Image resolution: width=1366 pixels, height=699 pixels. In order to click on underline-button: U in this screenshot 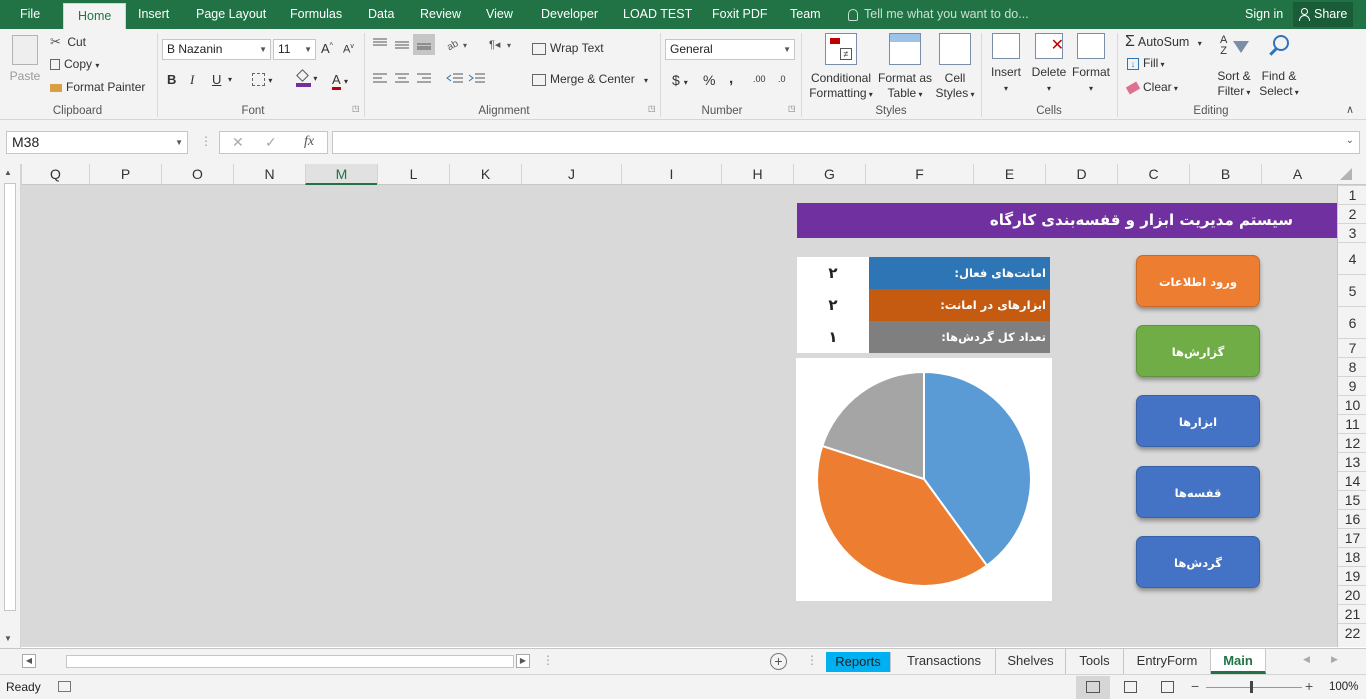, I will do `click(216, 79)`.